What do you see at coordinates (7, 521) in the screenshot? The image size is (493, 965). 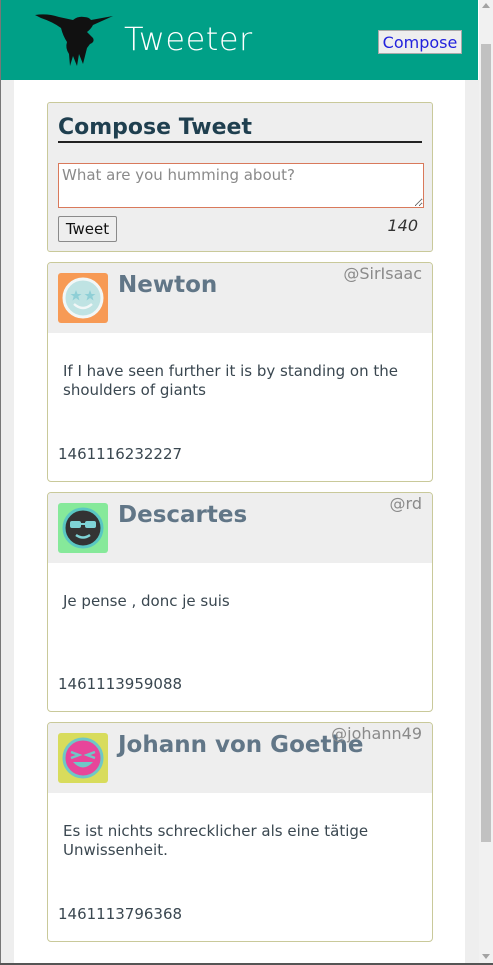 I see `left-gutter` at bounding box center [7, 521].